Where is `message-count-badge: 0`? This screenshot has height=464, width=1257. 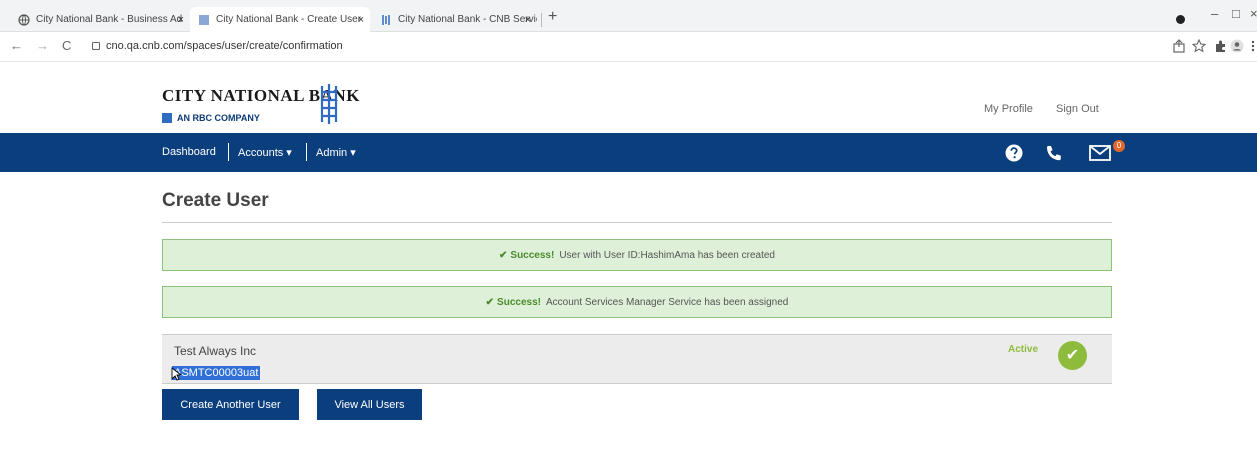
message-count-badge: 0 is located at coordinates (1119, 146).